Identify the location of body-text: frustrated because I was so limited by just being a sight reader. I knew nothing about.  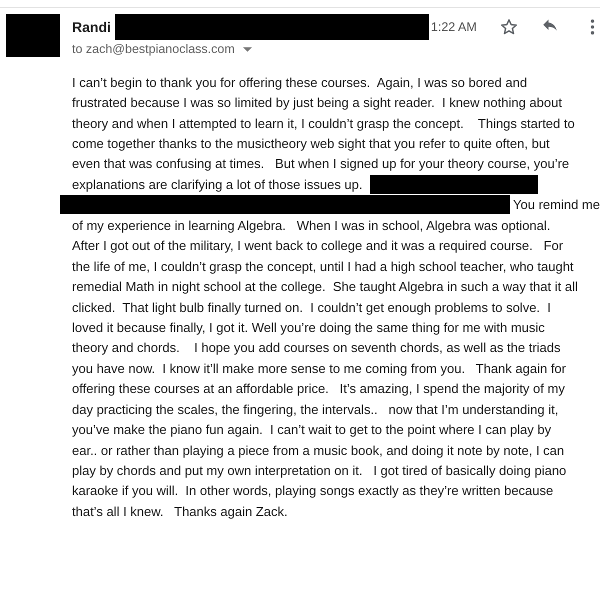
(317, 102).